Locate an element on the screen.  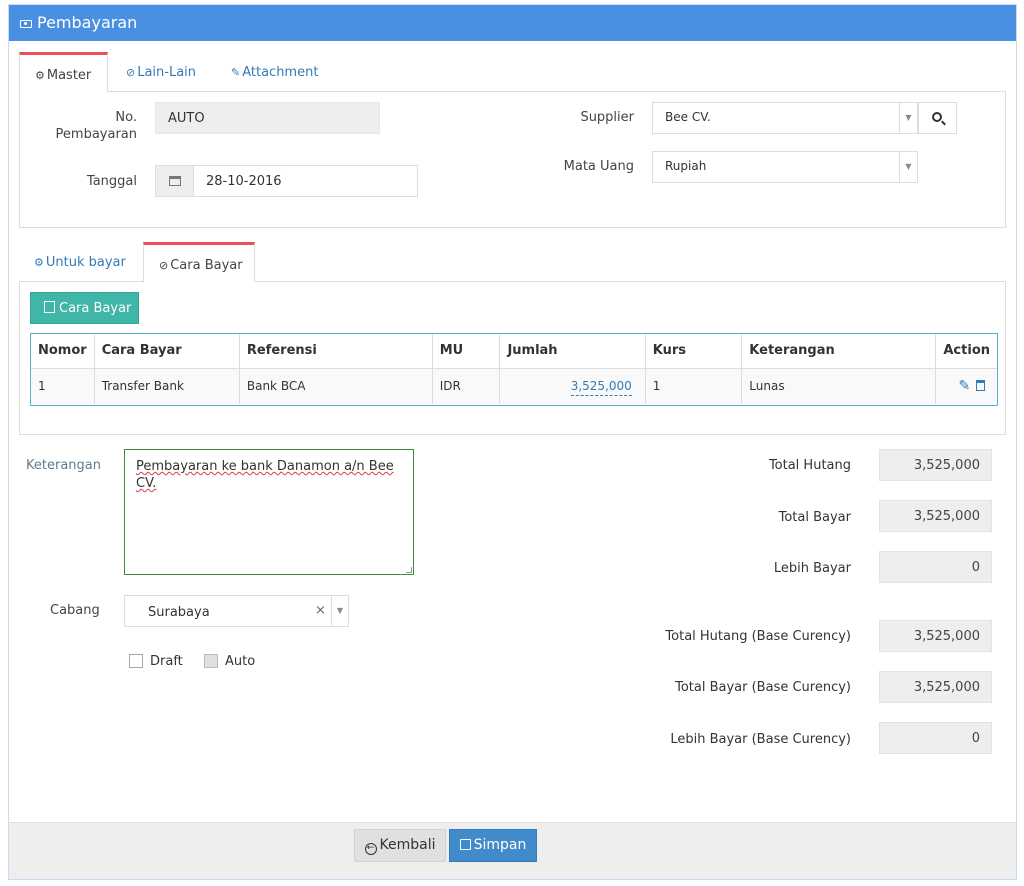
tab-cara-bayar: ⊘ Cara Bayar is located at coordinates (199, 262).